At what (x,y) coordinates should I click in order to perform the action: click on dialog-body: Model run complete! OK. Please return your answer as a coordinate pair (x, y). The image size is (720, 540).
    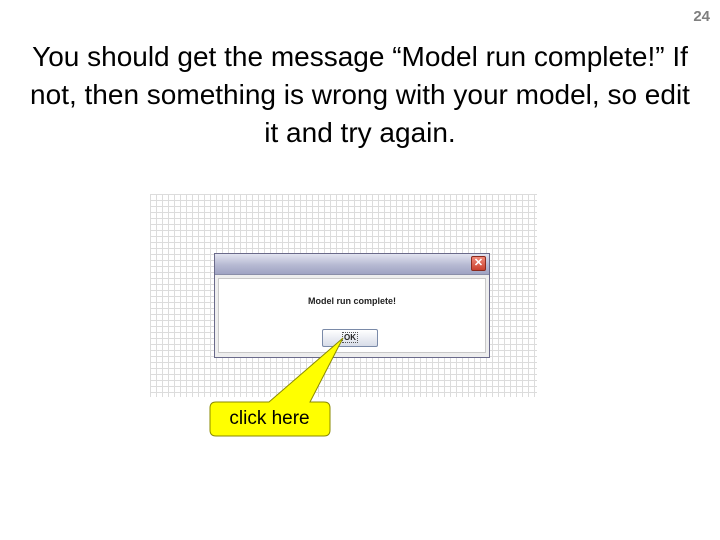
    Looking at the image, I should click on (352, 315).